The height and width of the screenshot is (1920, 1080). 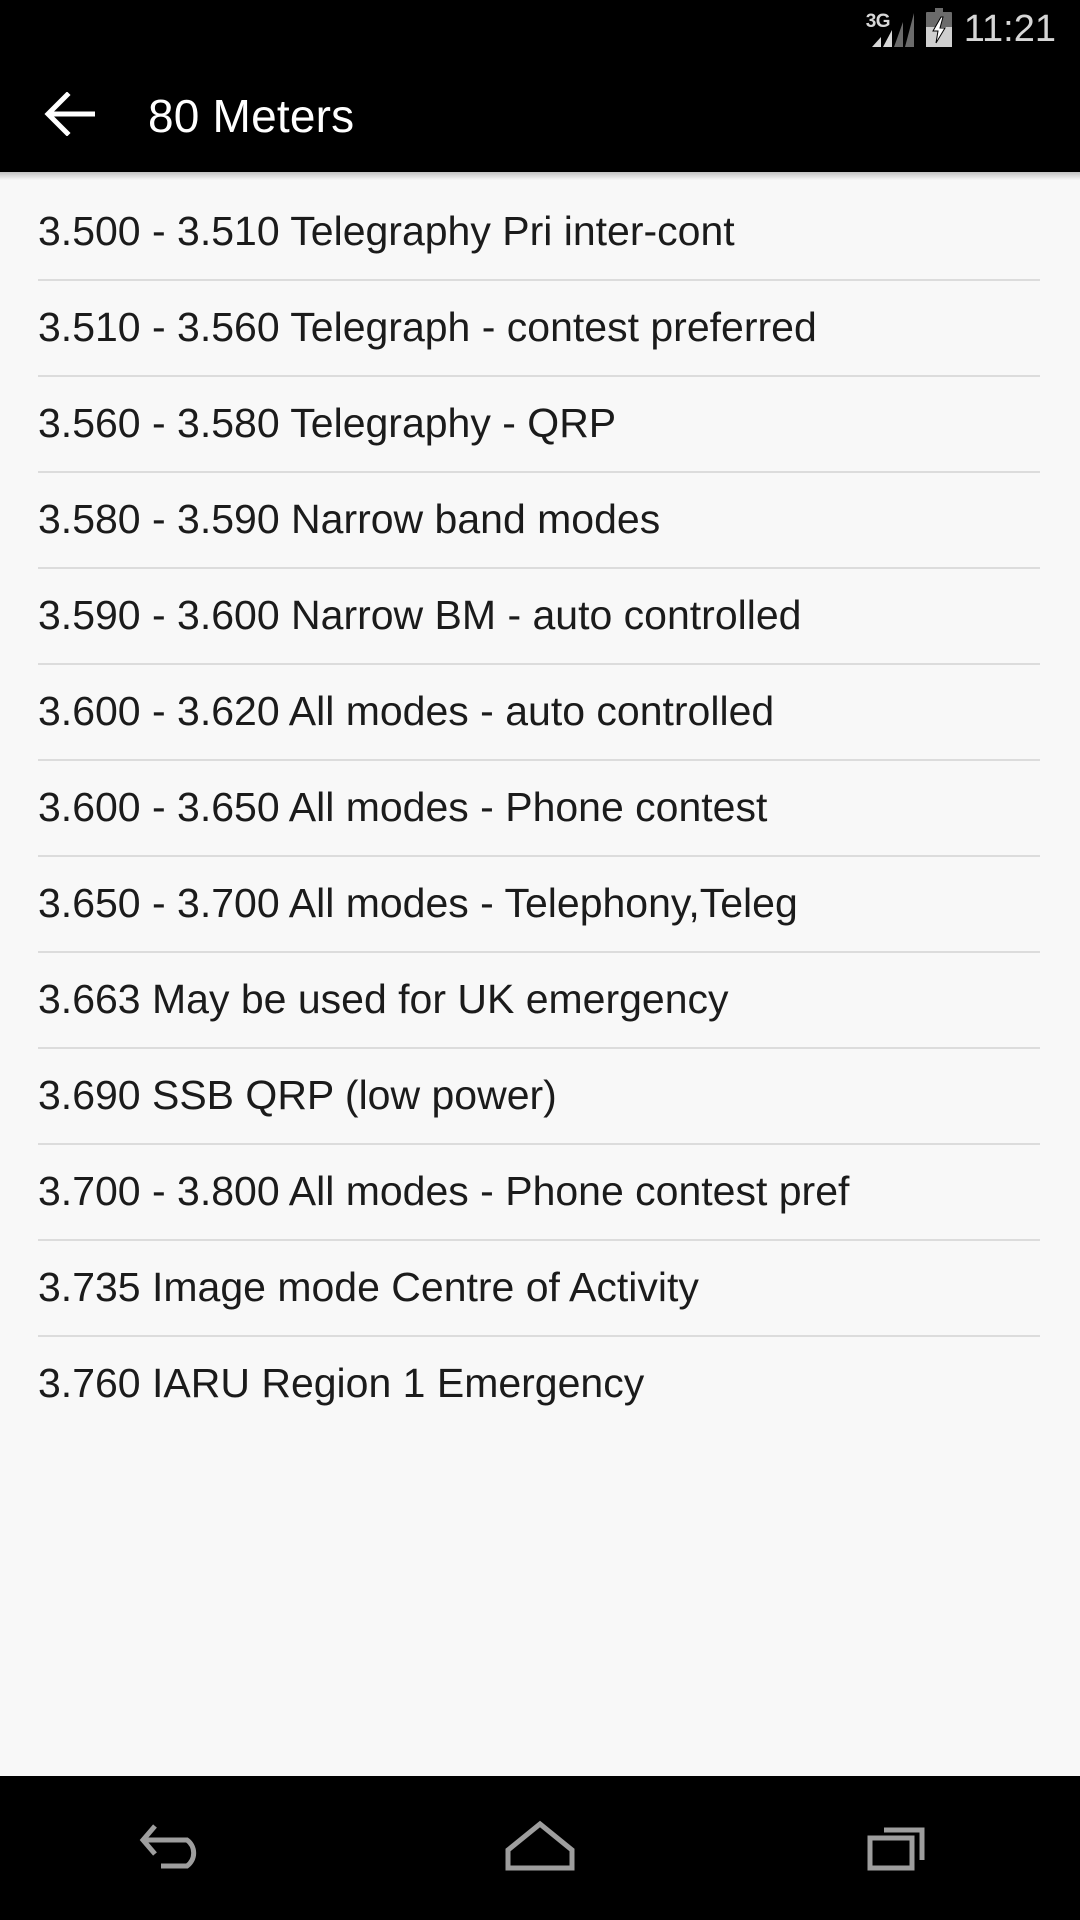 What do you see at coordinates (939, 30) in the screenshot?
I see `battery-charging-icon` at bounding box center [939, 30].